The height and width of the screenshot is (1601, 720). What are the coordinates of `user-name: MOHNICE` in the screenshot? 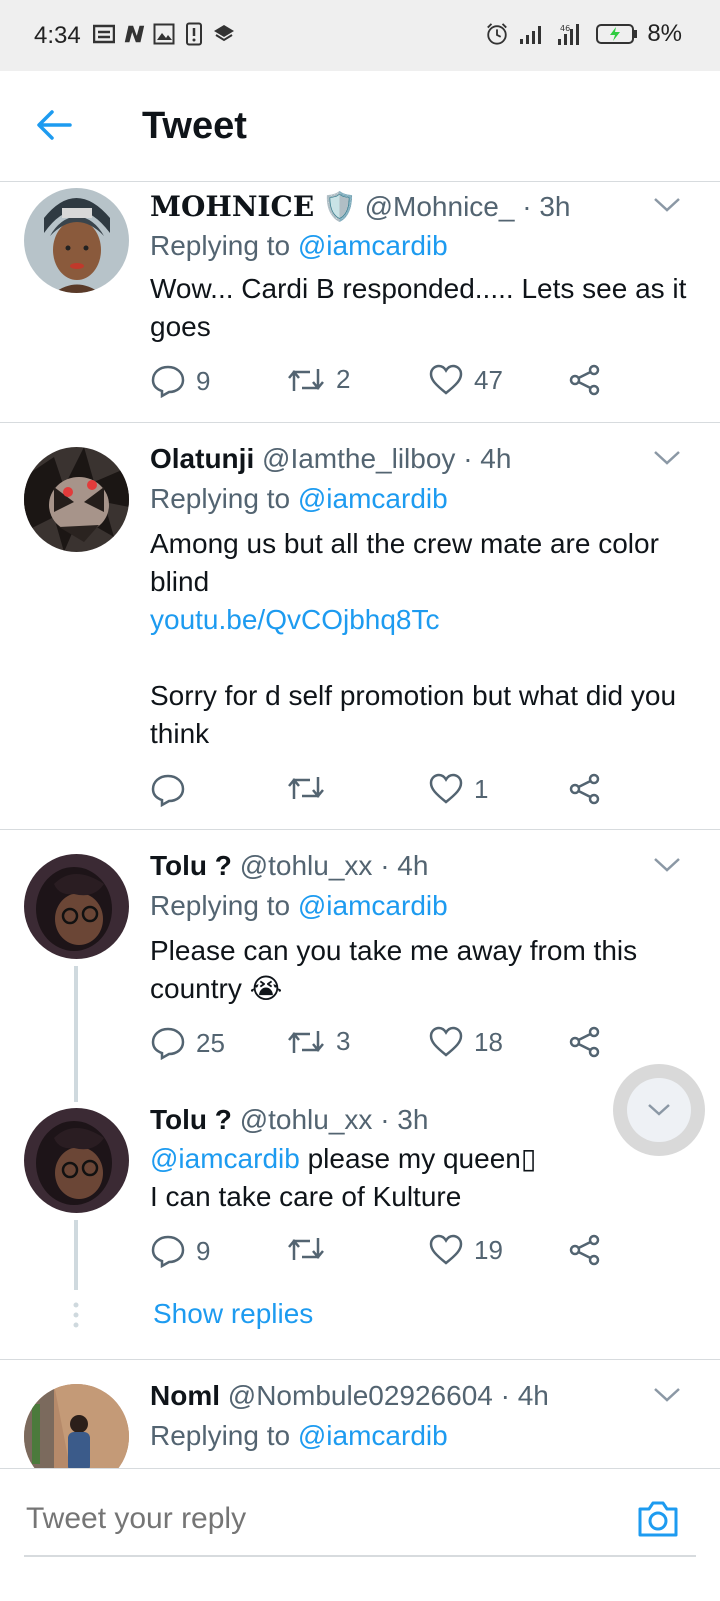 It's located at (232, 206).